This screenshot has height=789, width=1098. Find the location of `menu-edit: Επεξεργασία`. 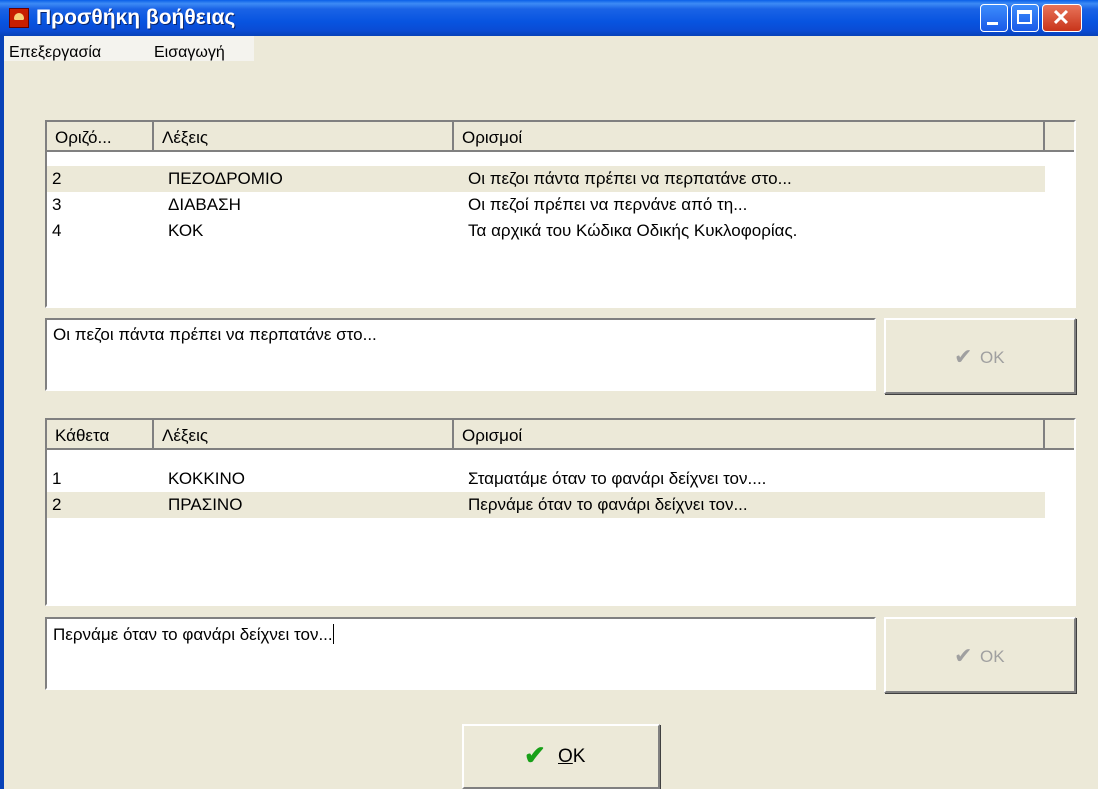

menu-edit: Επεξεργασία is located at coordinates (55, 53).